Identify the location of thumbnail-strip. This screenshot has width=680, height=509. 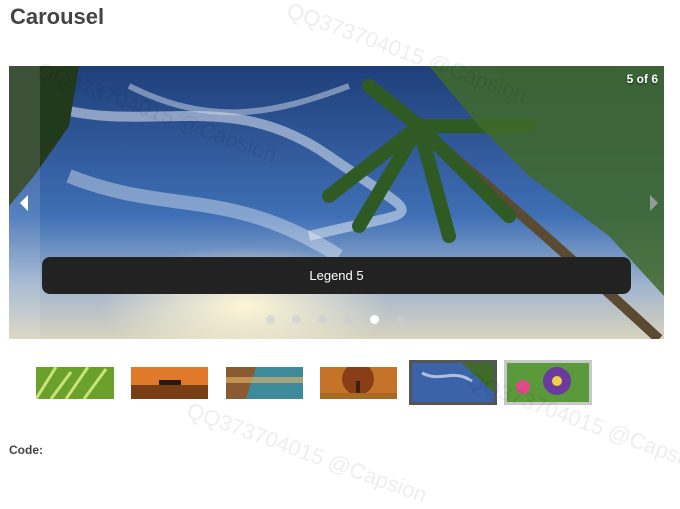
(340, 383).